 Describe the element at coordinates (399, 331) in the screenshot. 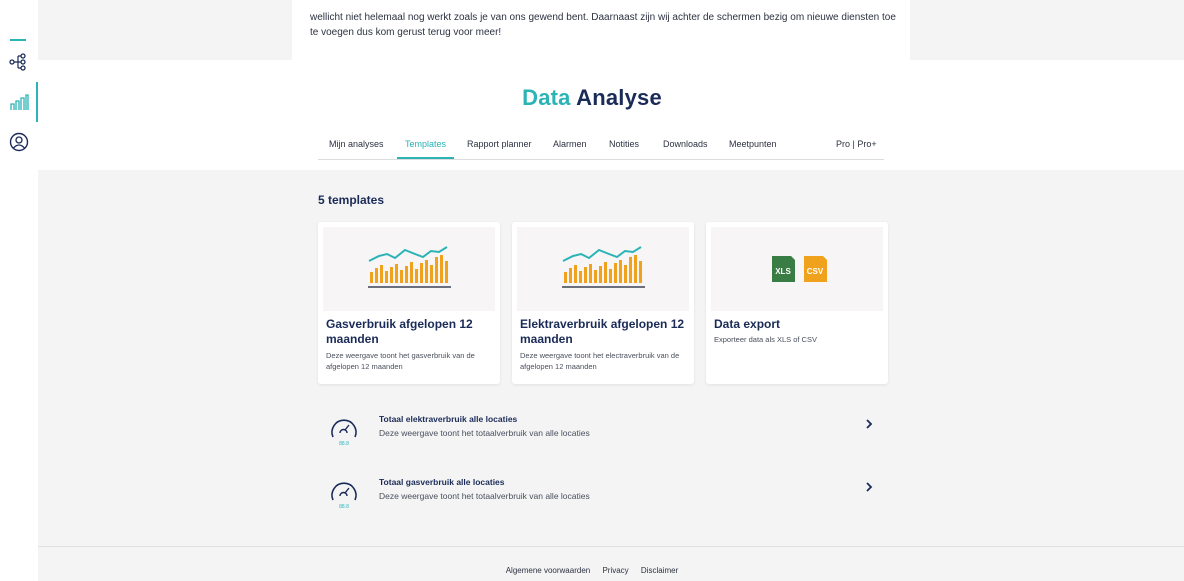

I see `card-title: Gasverbruik afgelopen 12 maanden` at that location.